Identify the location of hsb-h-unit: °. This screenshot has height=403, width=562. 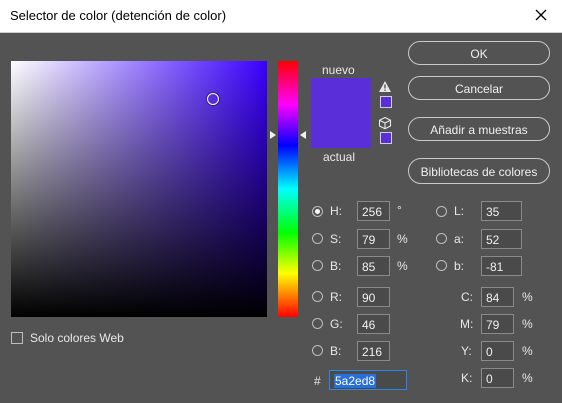
(399, 210).